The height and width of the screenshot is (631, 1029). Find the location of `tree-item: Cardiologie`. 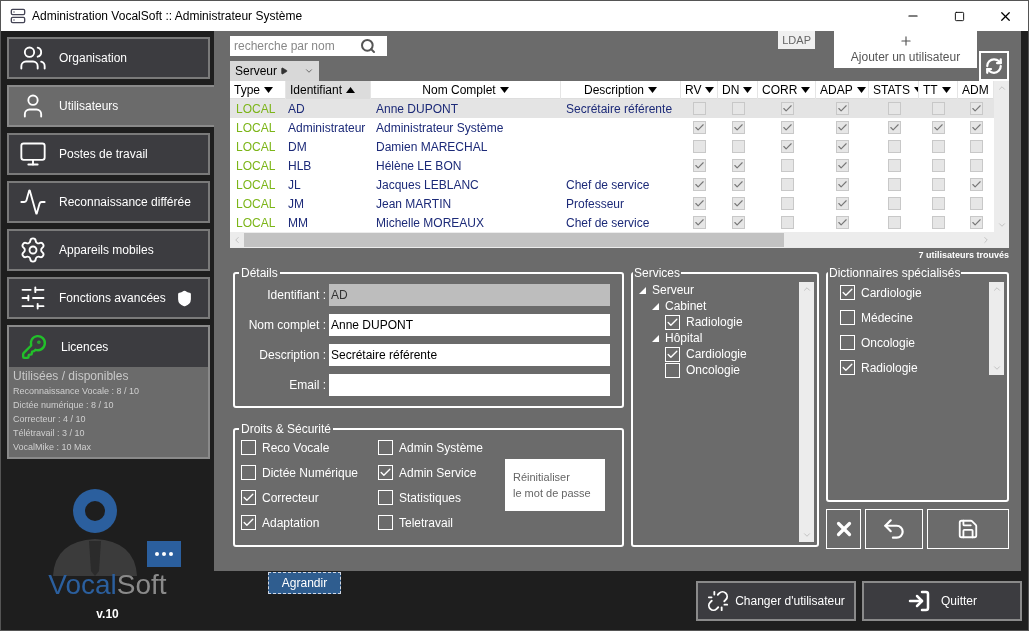

tree-item: Cardiologie is located at coordinates (716, 354).